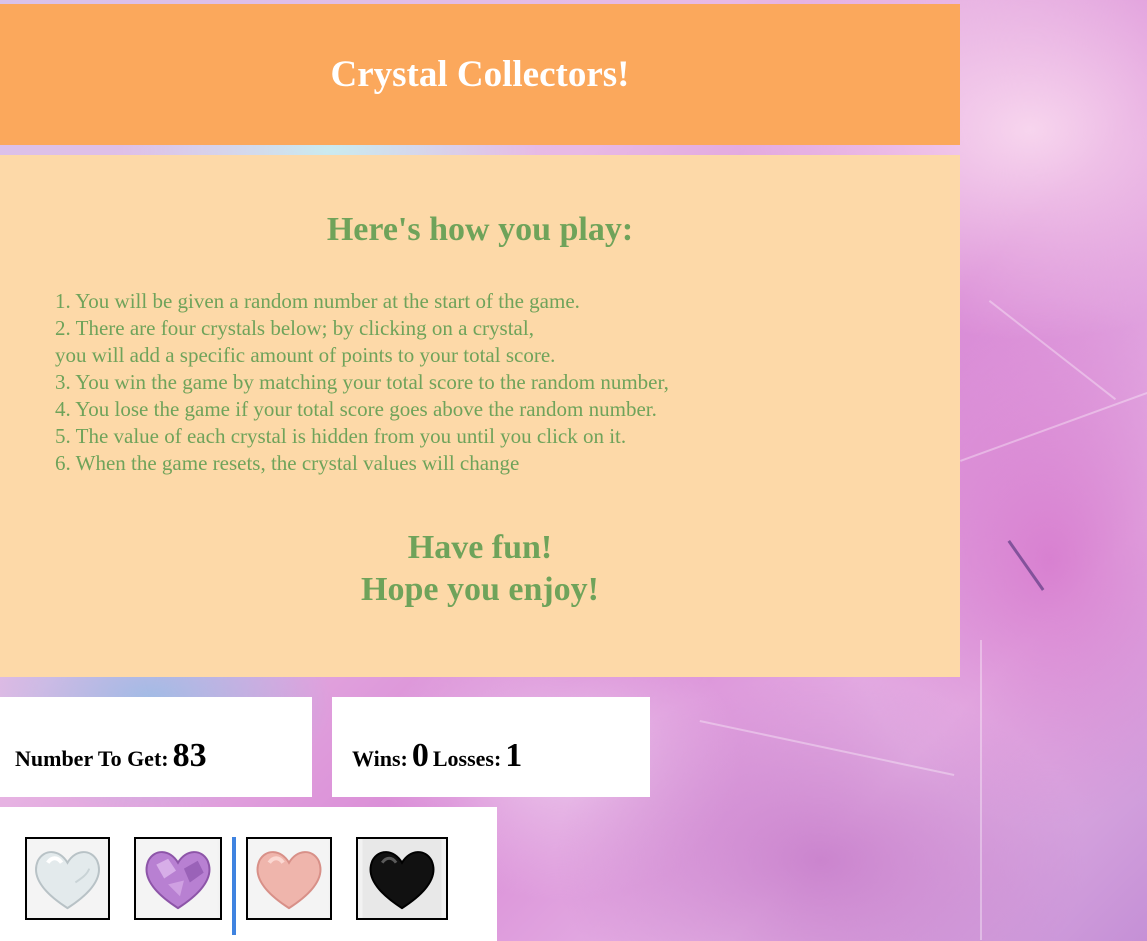 This screenshot has height=941, width=1147. What do you see at coordinates (480, 589) in the screenshot?
I see `enjoy-line: Hope you enjoy!` at bounding box center [480, 589].